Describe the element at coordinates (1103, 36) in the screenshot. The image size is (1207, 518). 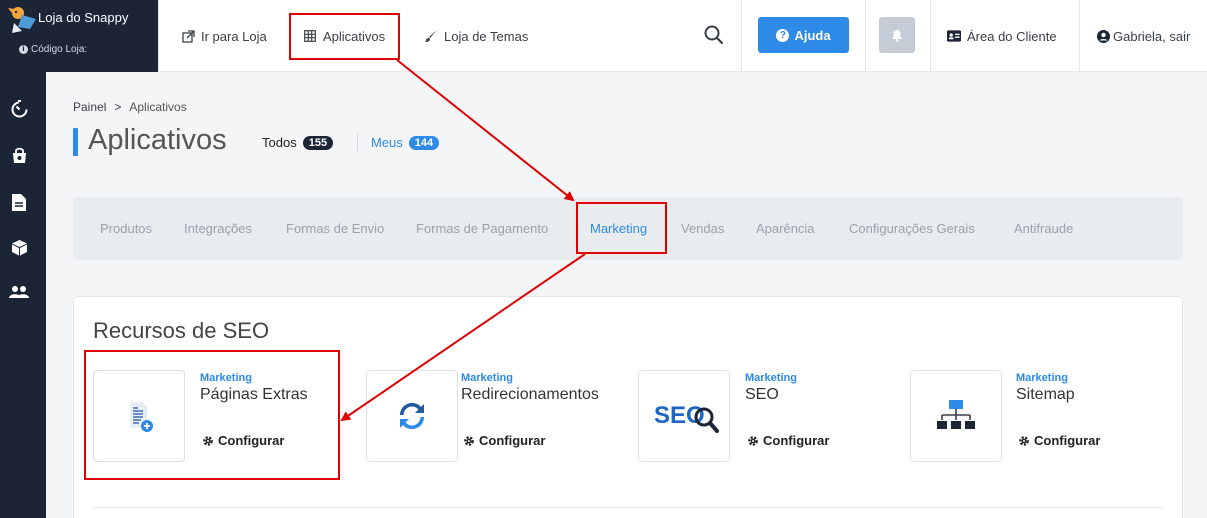
I see `user-circle-icon` at that location.